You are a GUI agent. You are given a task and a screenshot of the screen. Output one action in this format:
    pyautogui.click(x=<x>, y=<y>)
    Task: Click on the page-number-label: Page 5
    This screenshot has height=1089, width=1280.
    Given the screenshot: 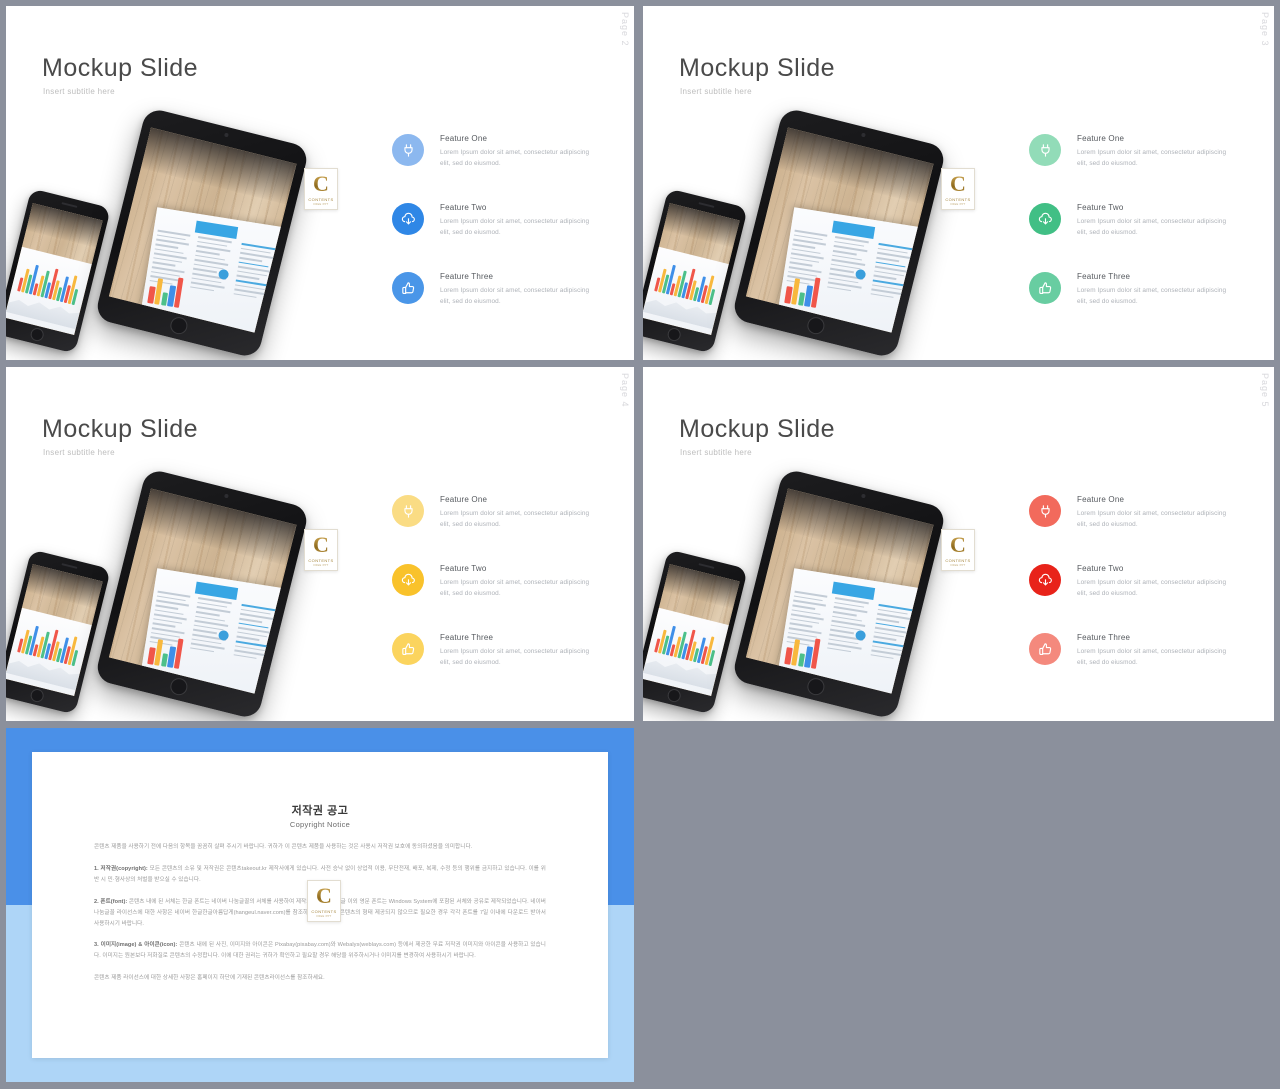 What is the action you would take?
    pyautogui.click(x=1265, y=390)
    